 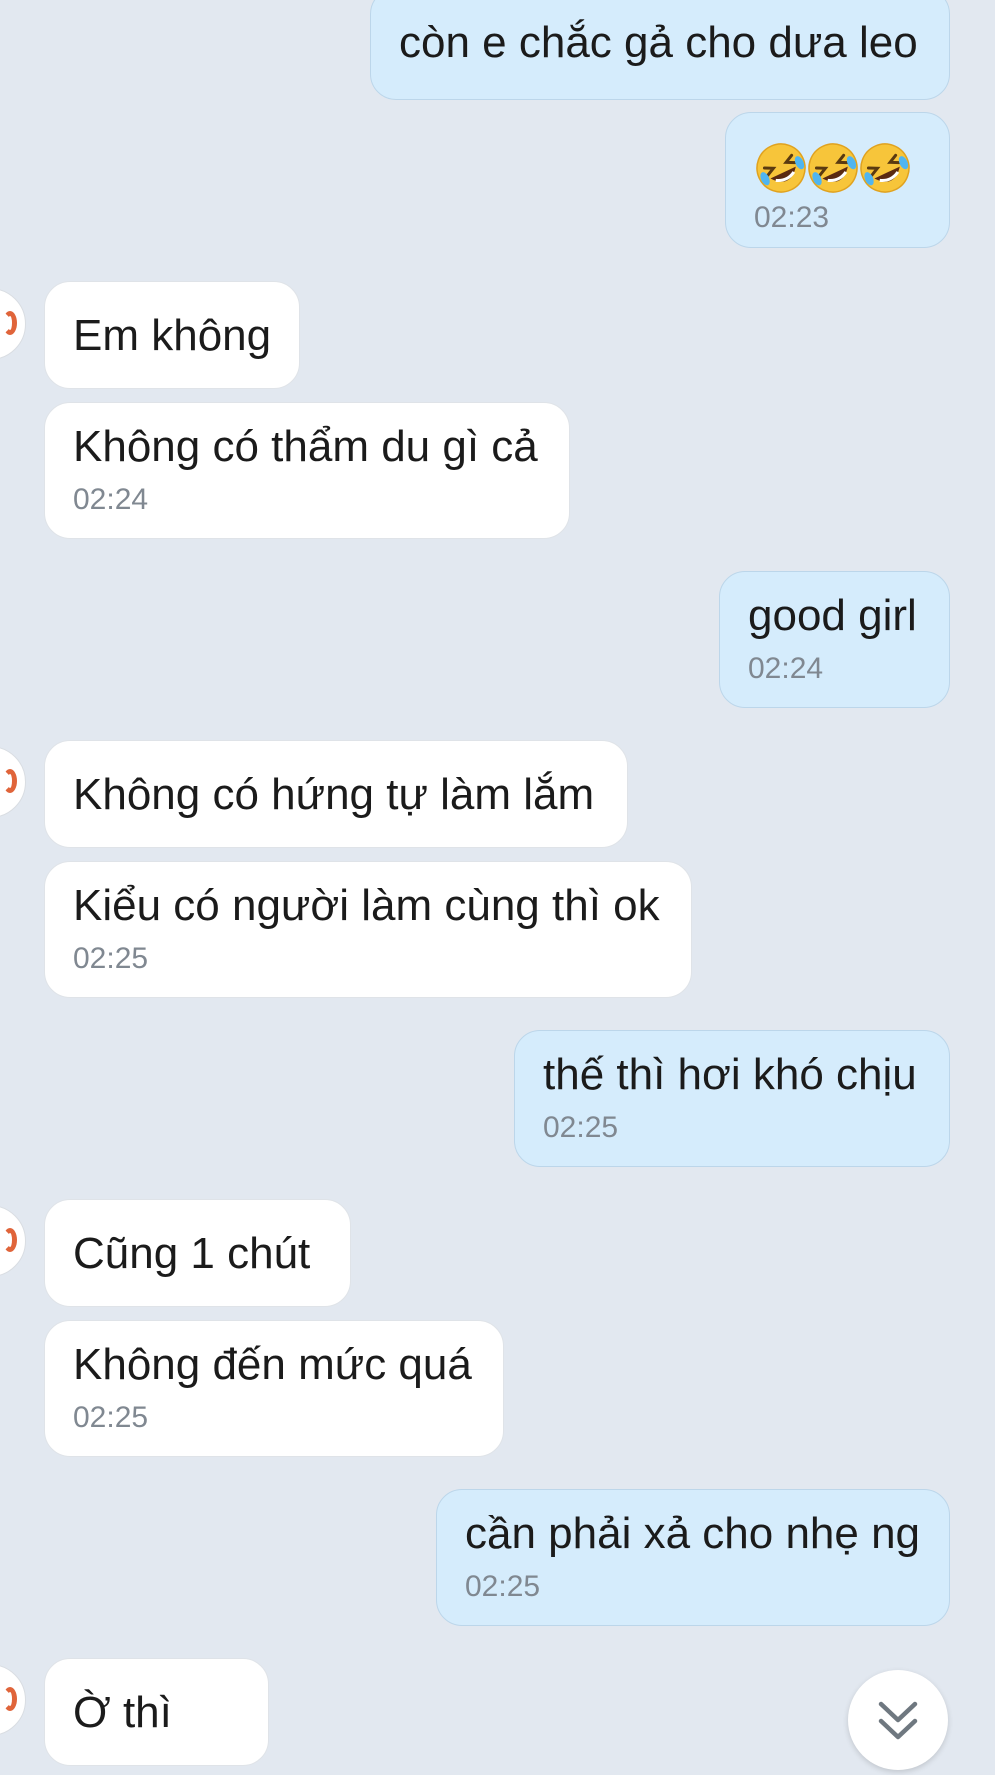 I want to click on outgoing-message: còn e chắc gả cho dưa leo, so click(x=660, y=50).